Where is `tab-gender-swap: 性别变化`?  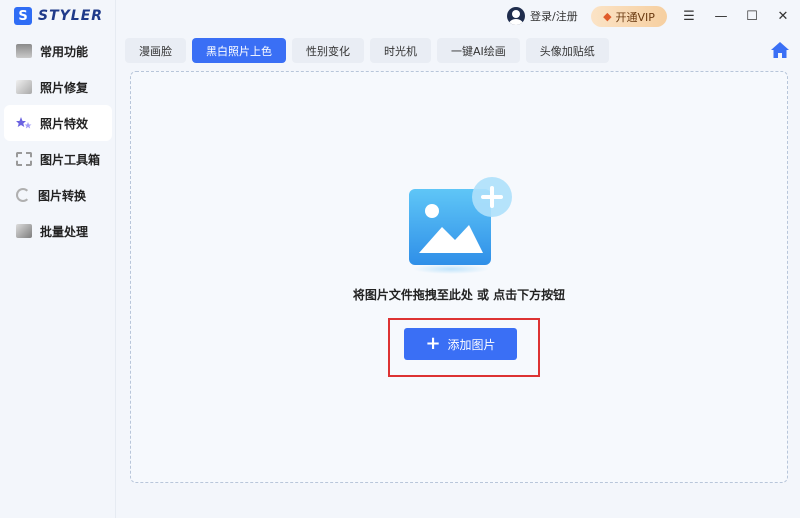 tab-gender-swap: 性别变化 is located at coordinates (328, 50).